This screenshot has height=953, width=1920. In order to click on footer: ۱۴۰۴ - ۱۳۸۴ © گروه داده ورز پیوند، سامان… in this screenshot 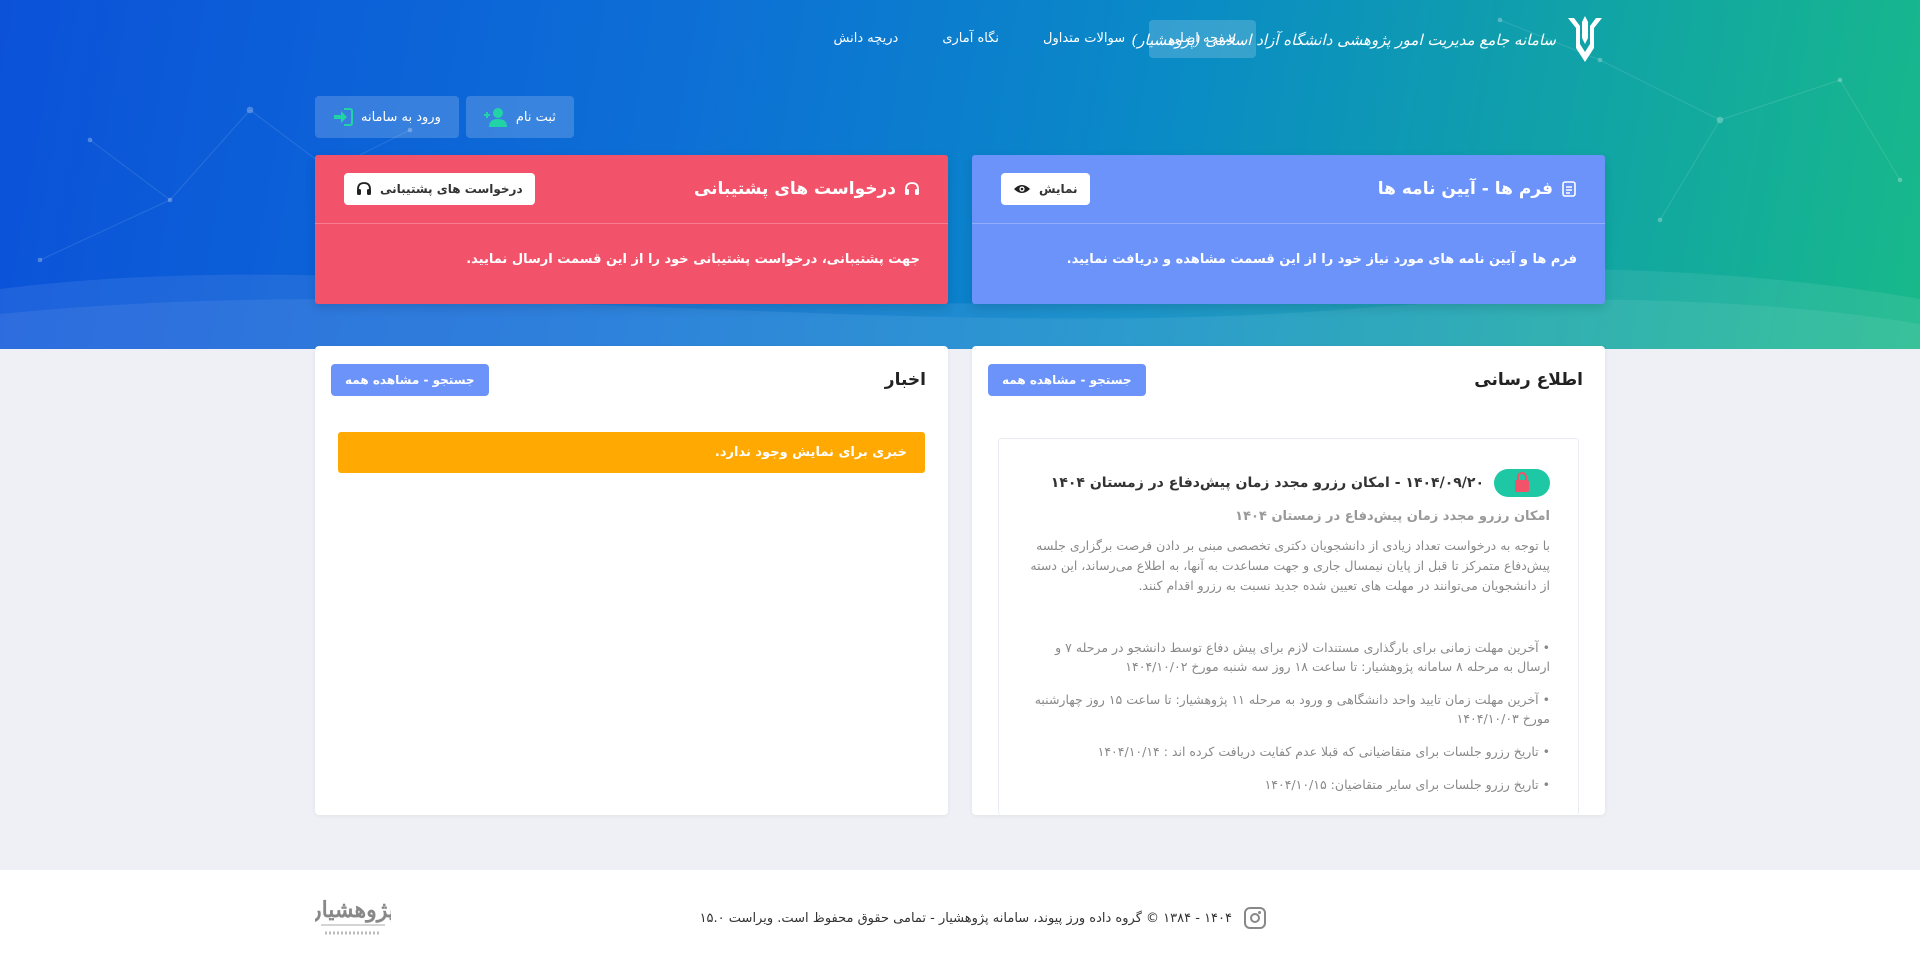, I will do `click(960, 911)`.